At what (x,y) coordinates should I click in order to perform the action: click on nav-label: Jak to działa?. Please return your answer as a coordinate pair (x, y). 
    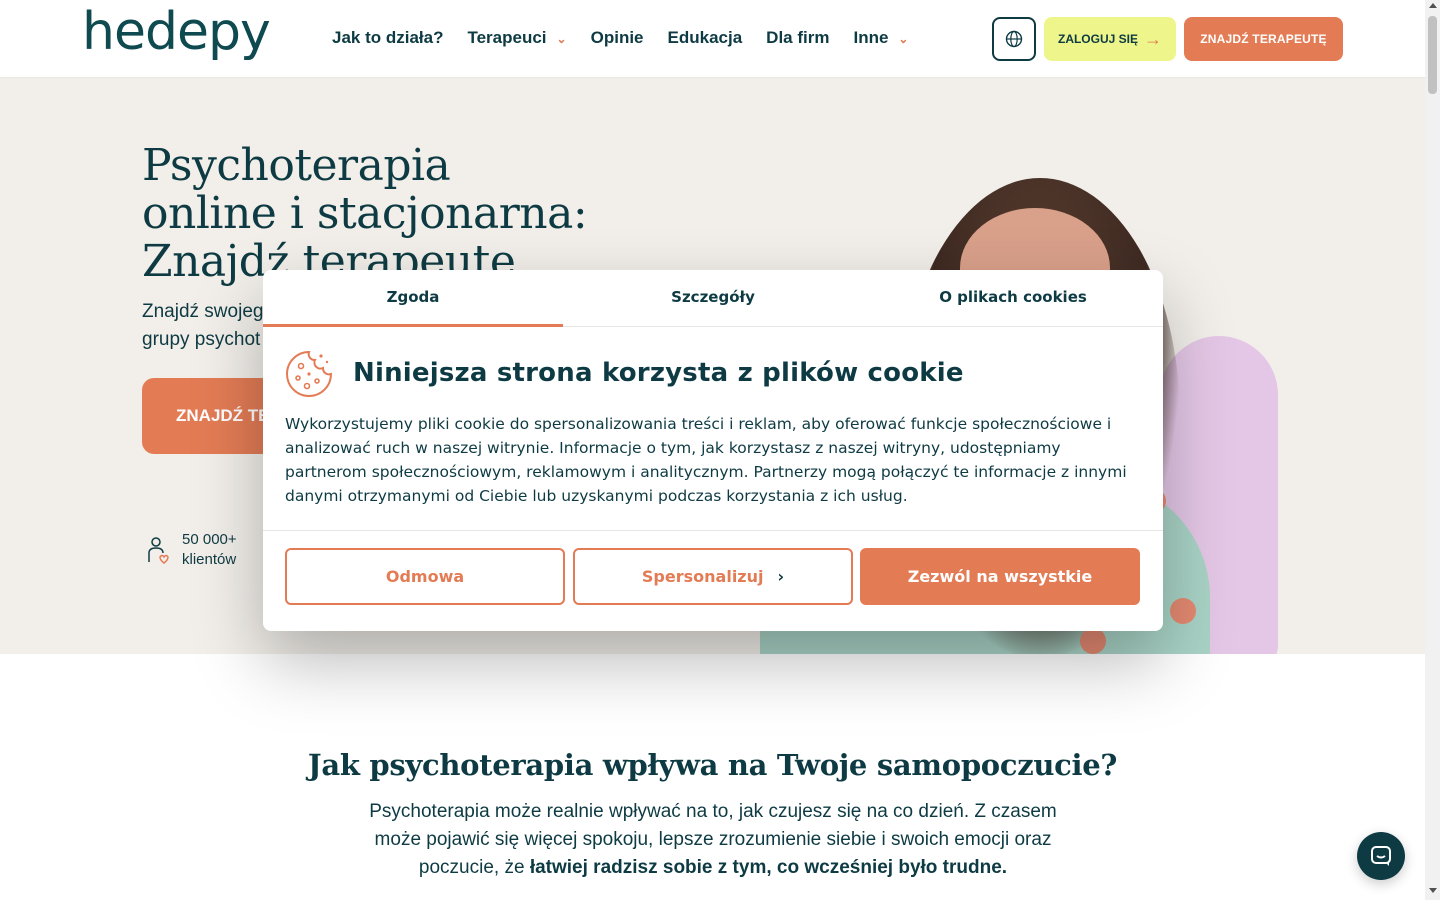
    Looking at the image, I should click on (388, 37).